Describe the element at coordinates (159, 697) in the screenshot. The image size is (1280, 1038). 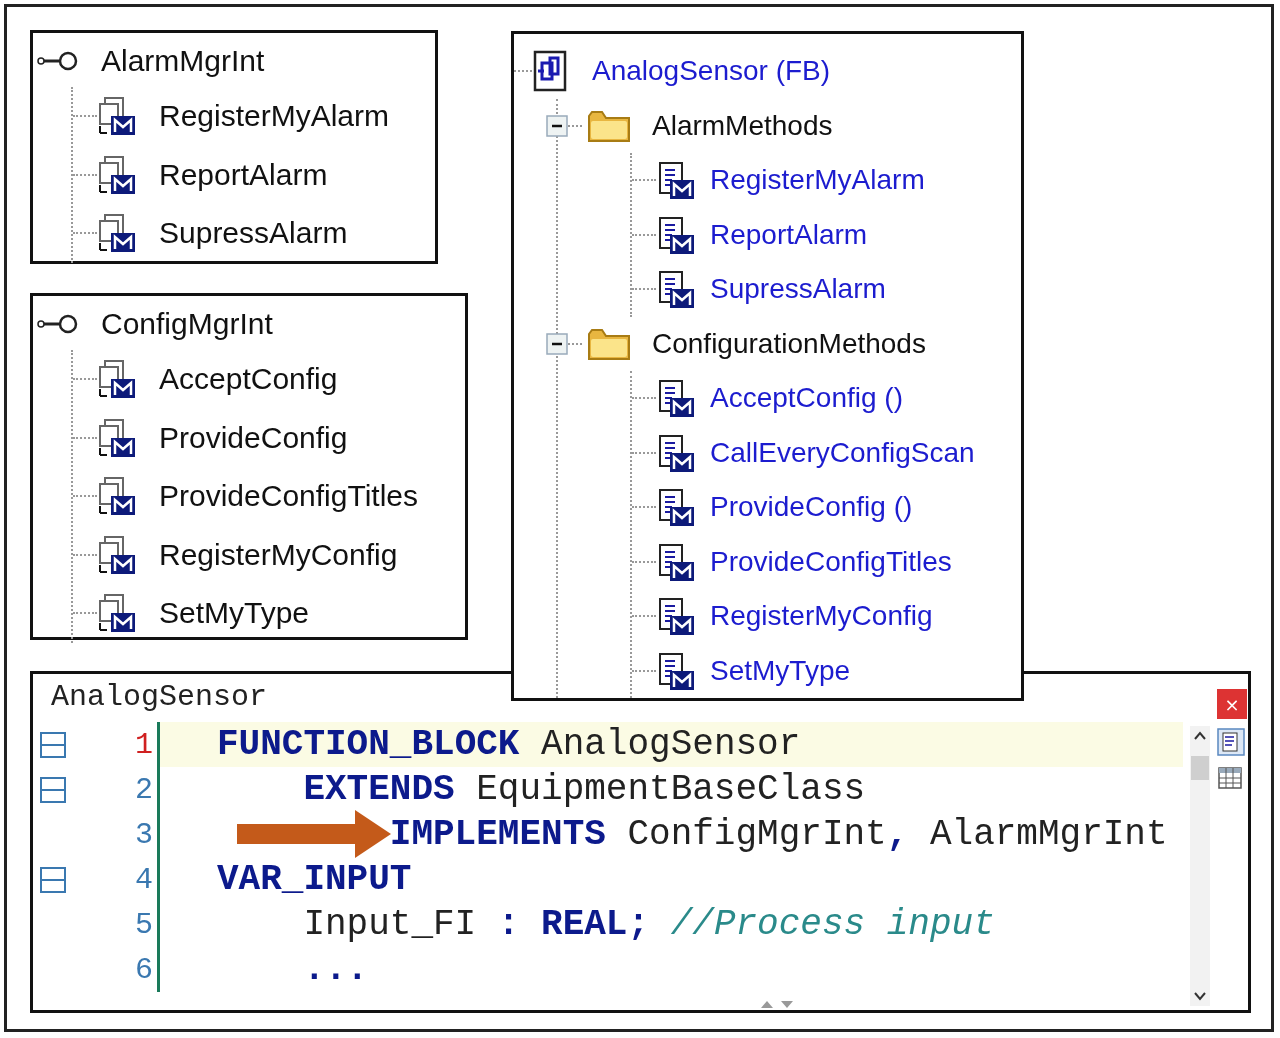
I see `editor-title: AnalogSensor` at that location.